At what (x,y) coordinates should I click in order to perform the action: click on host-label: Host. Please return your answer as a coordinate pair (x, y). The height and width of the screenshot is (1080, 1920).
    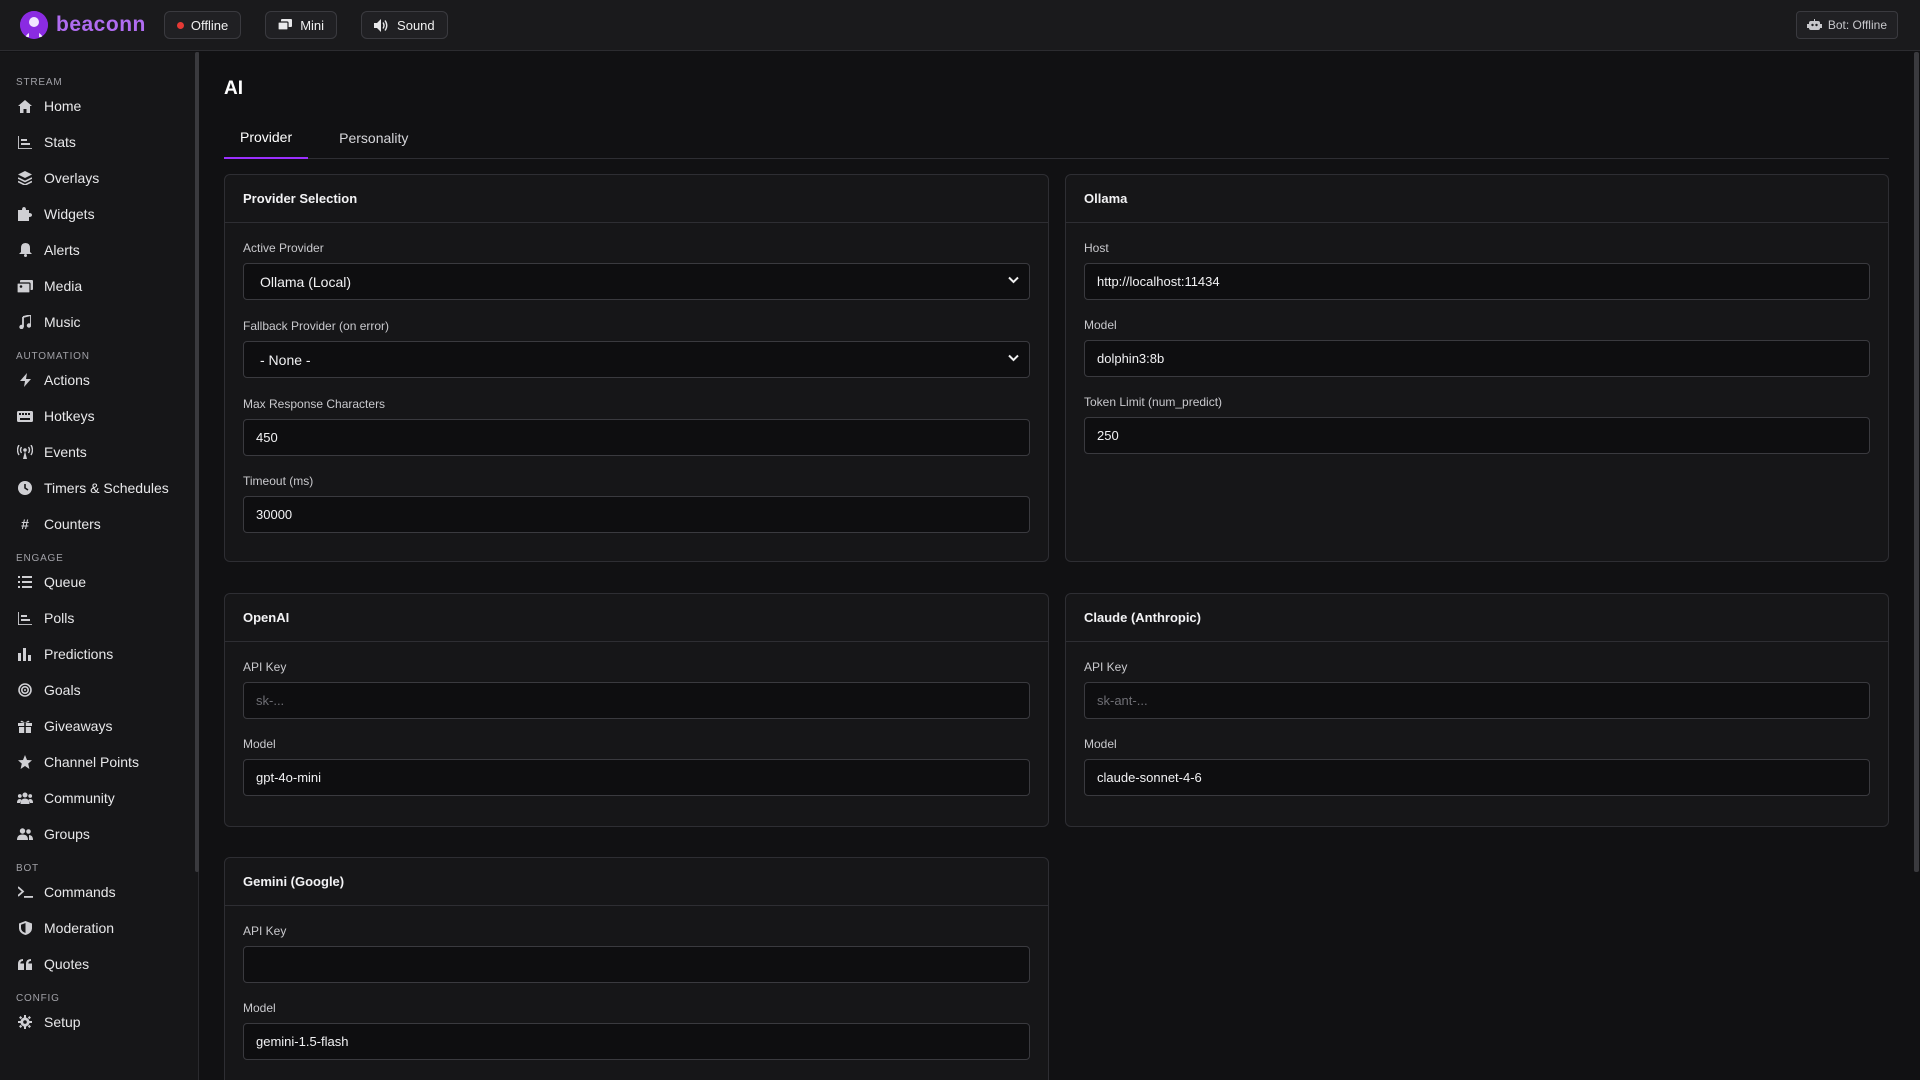
    Looking at the image, I should click on (1096, 248).